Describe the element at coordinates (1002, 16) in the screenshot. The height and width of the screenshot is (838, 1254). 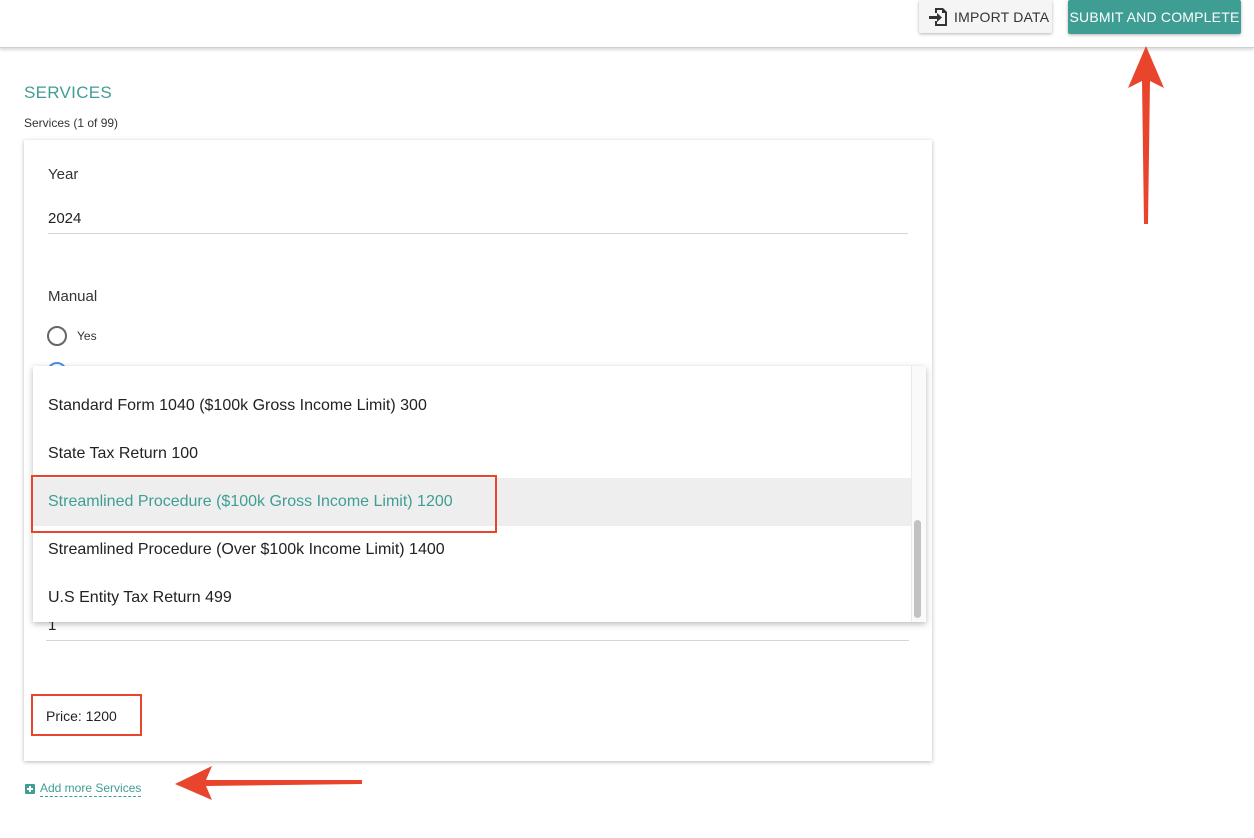
I see `import-data-label: IMPORT DATA` at that location.